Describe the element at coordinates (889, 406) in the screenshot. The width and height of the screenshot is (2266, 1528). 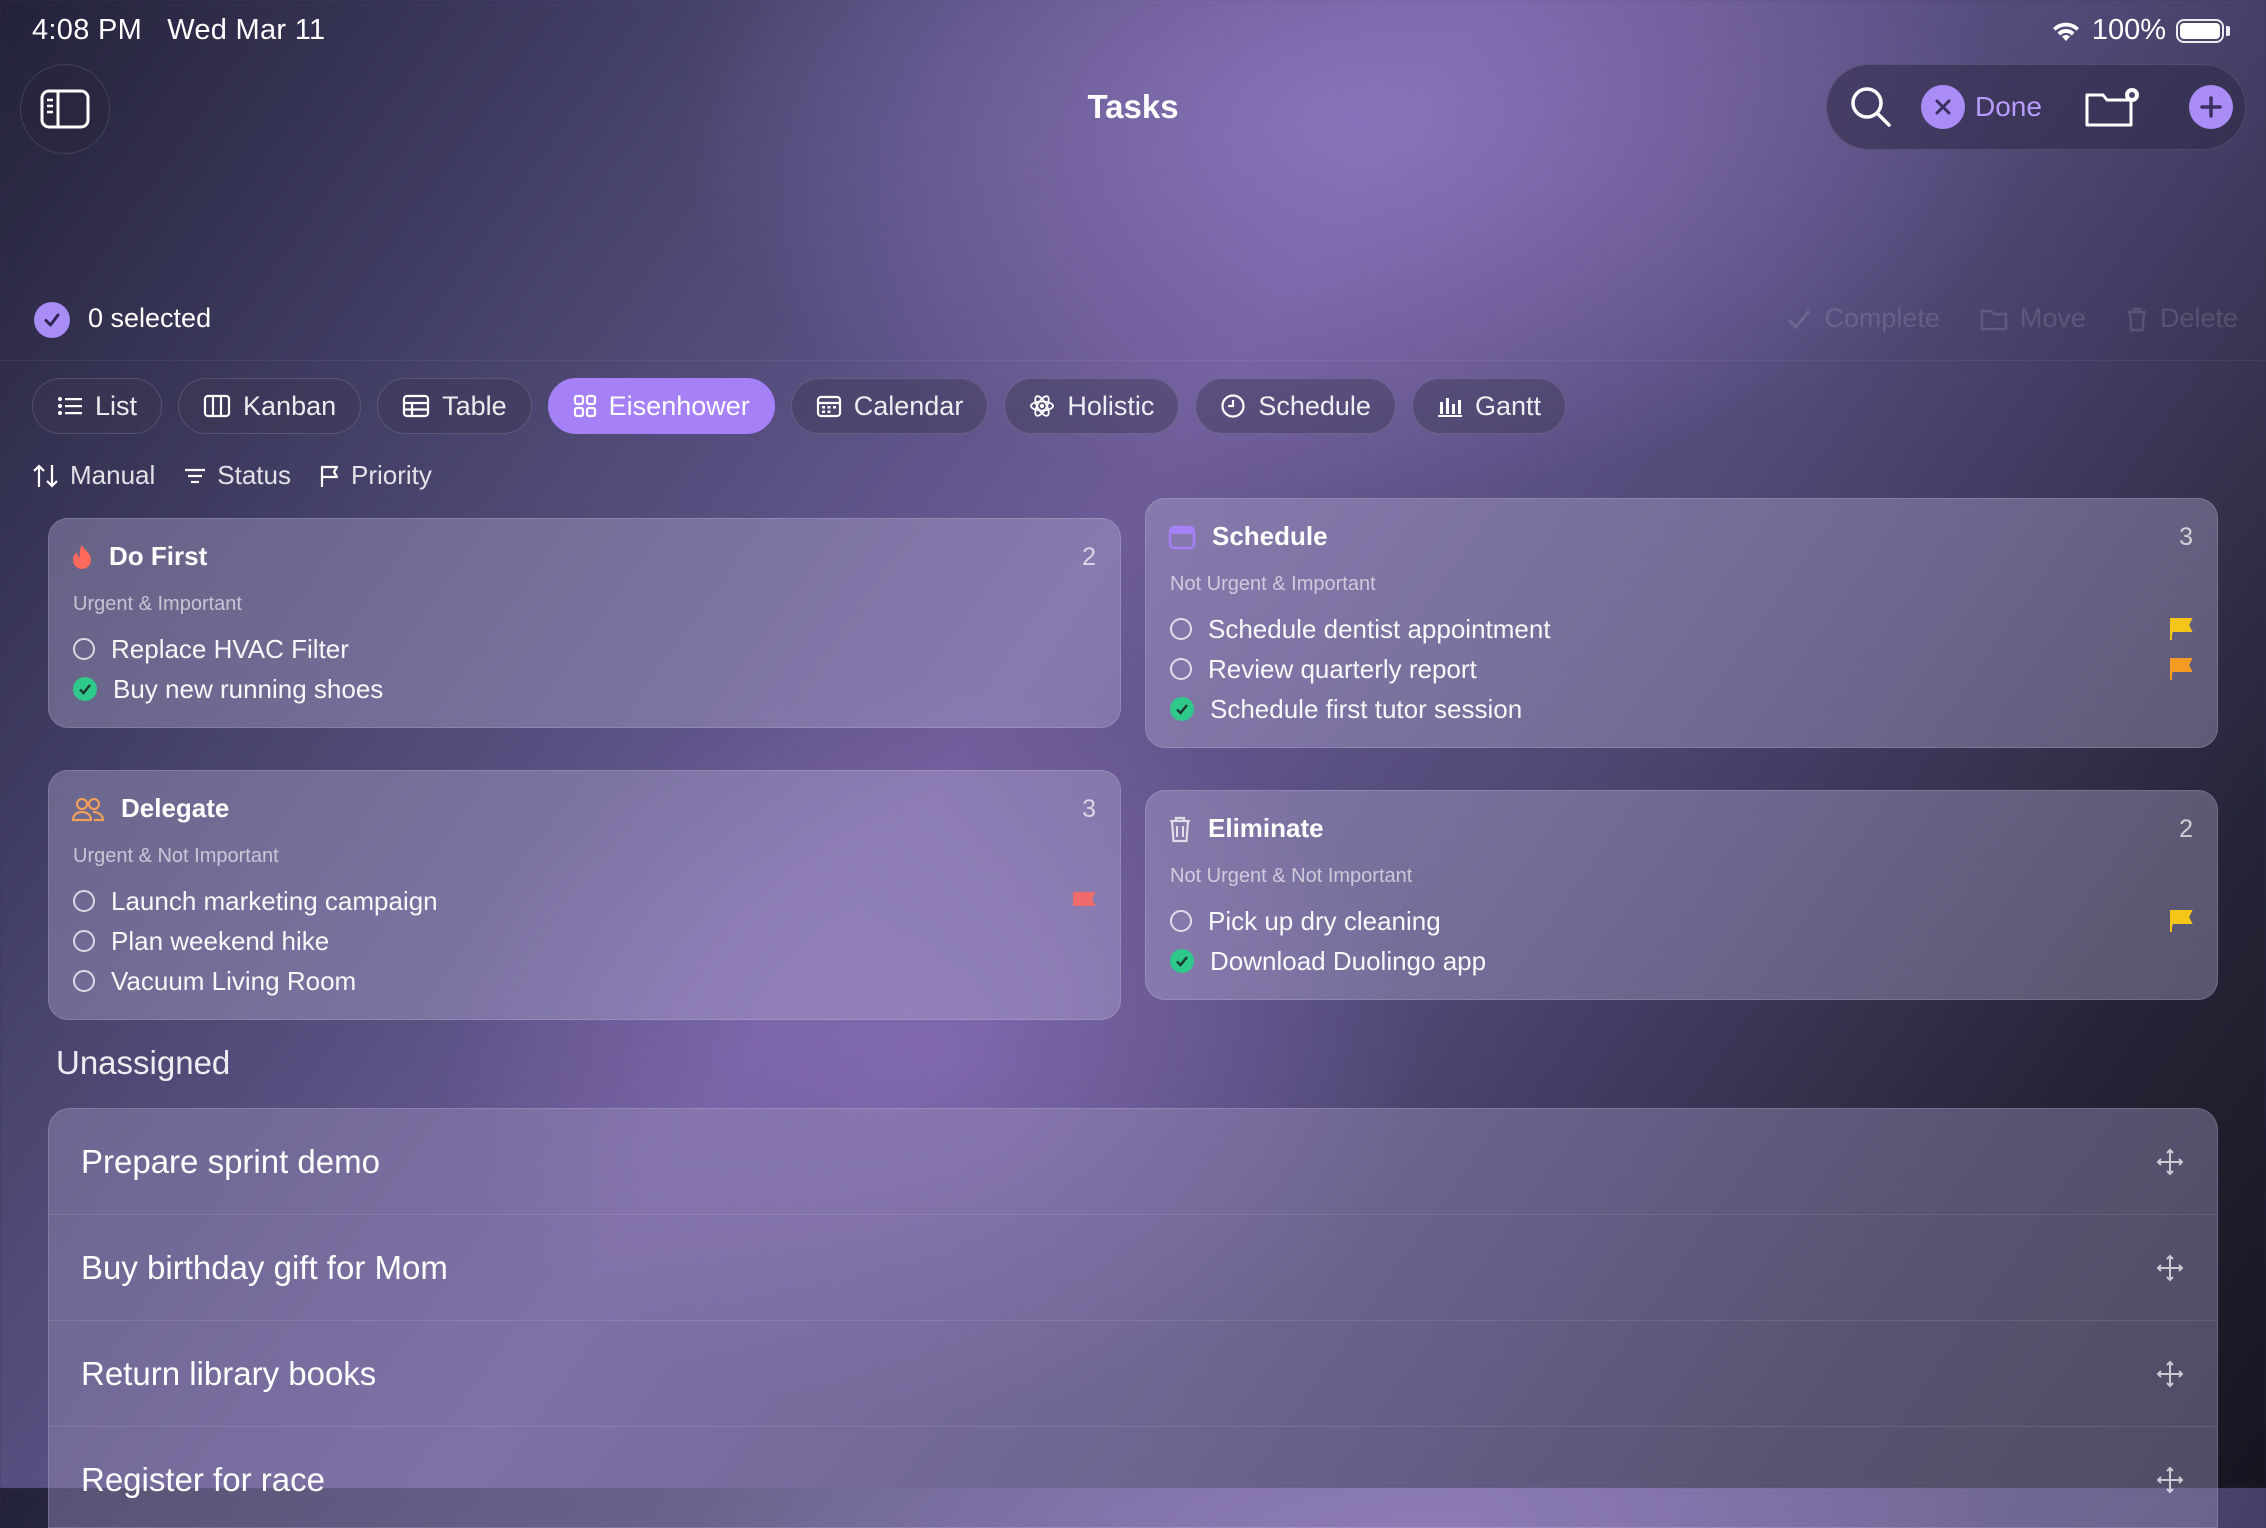
I see `tab-calendar: Calendar` at that location.